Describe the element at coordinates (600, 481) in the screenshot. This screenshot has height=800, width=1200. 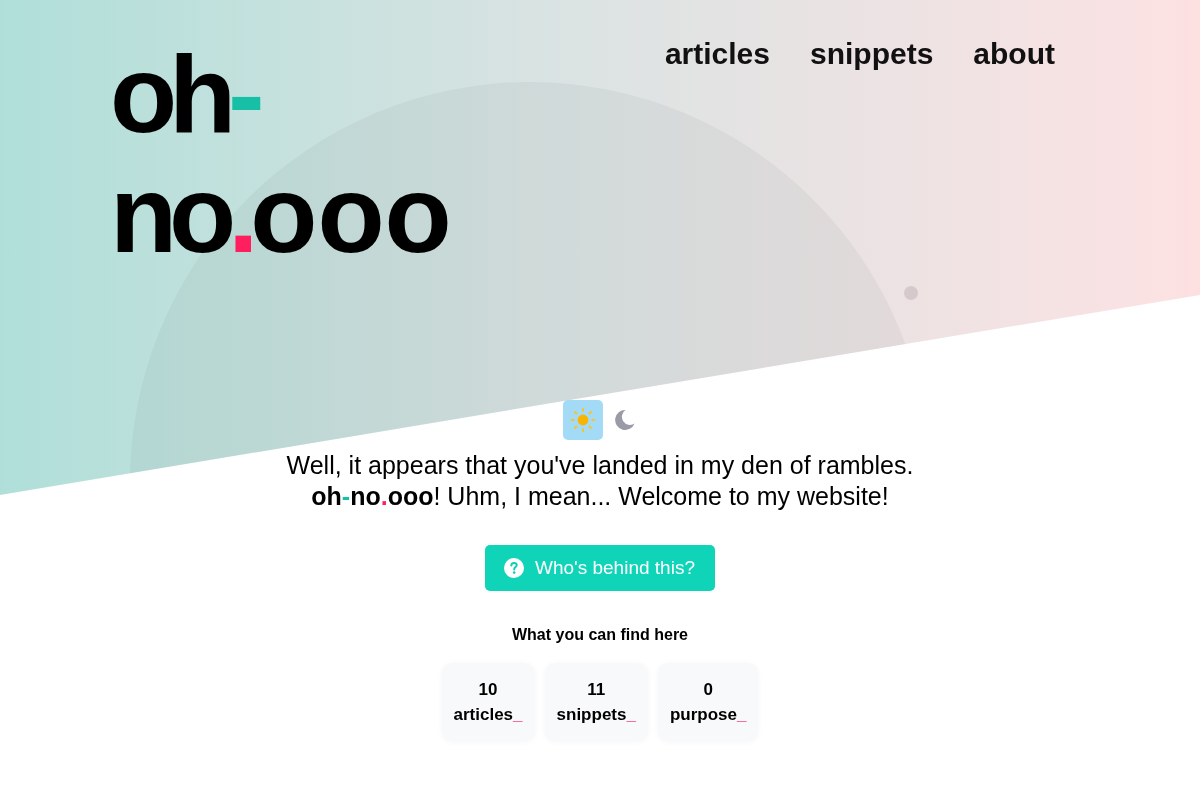
I see `intro-text: Well, it appears that you've landed in my den of rambles. oh-no.ooo! Uhm, I mean... Welcome to my website!` at that location.